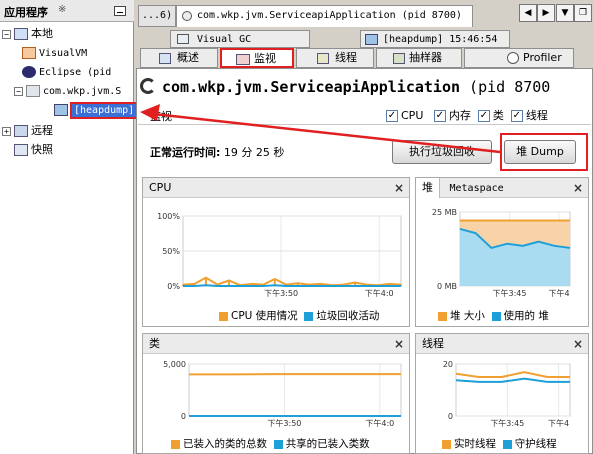 The width and height of the screenshot is (593, 454). I want to click on tab-label: 抽样器, so click(425, 57).